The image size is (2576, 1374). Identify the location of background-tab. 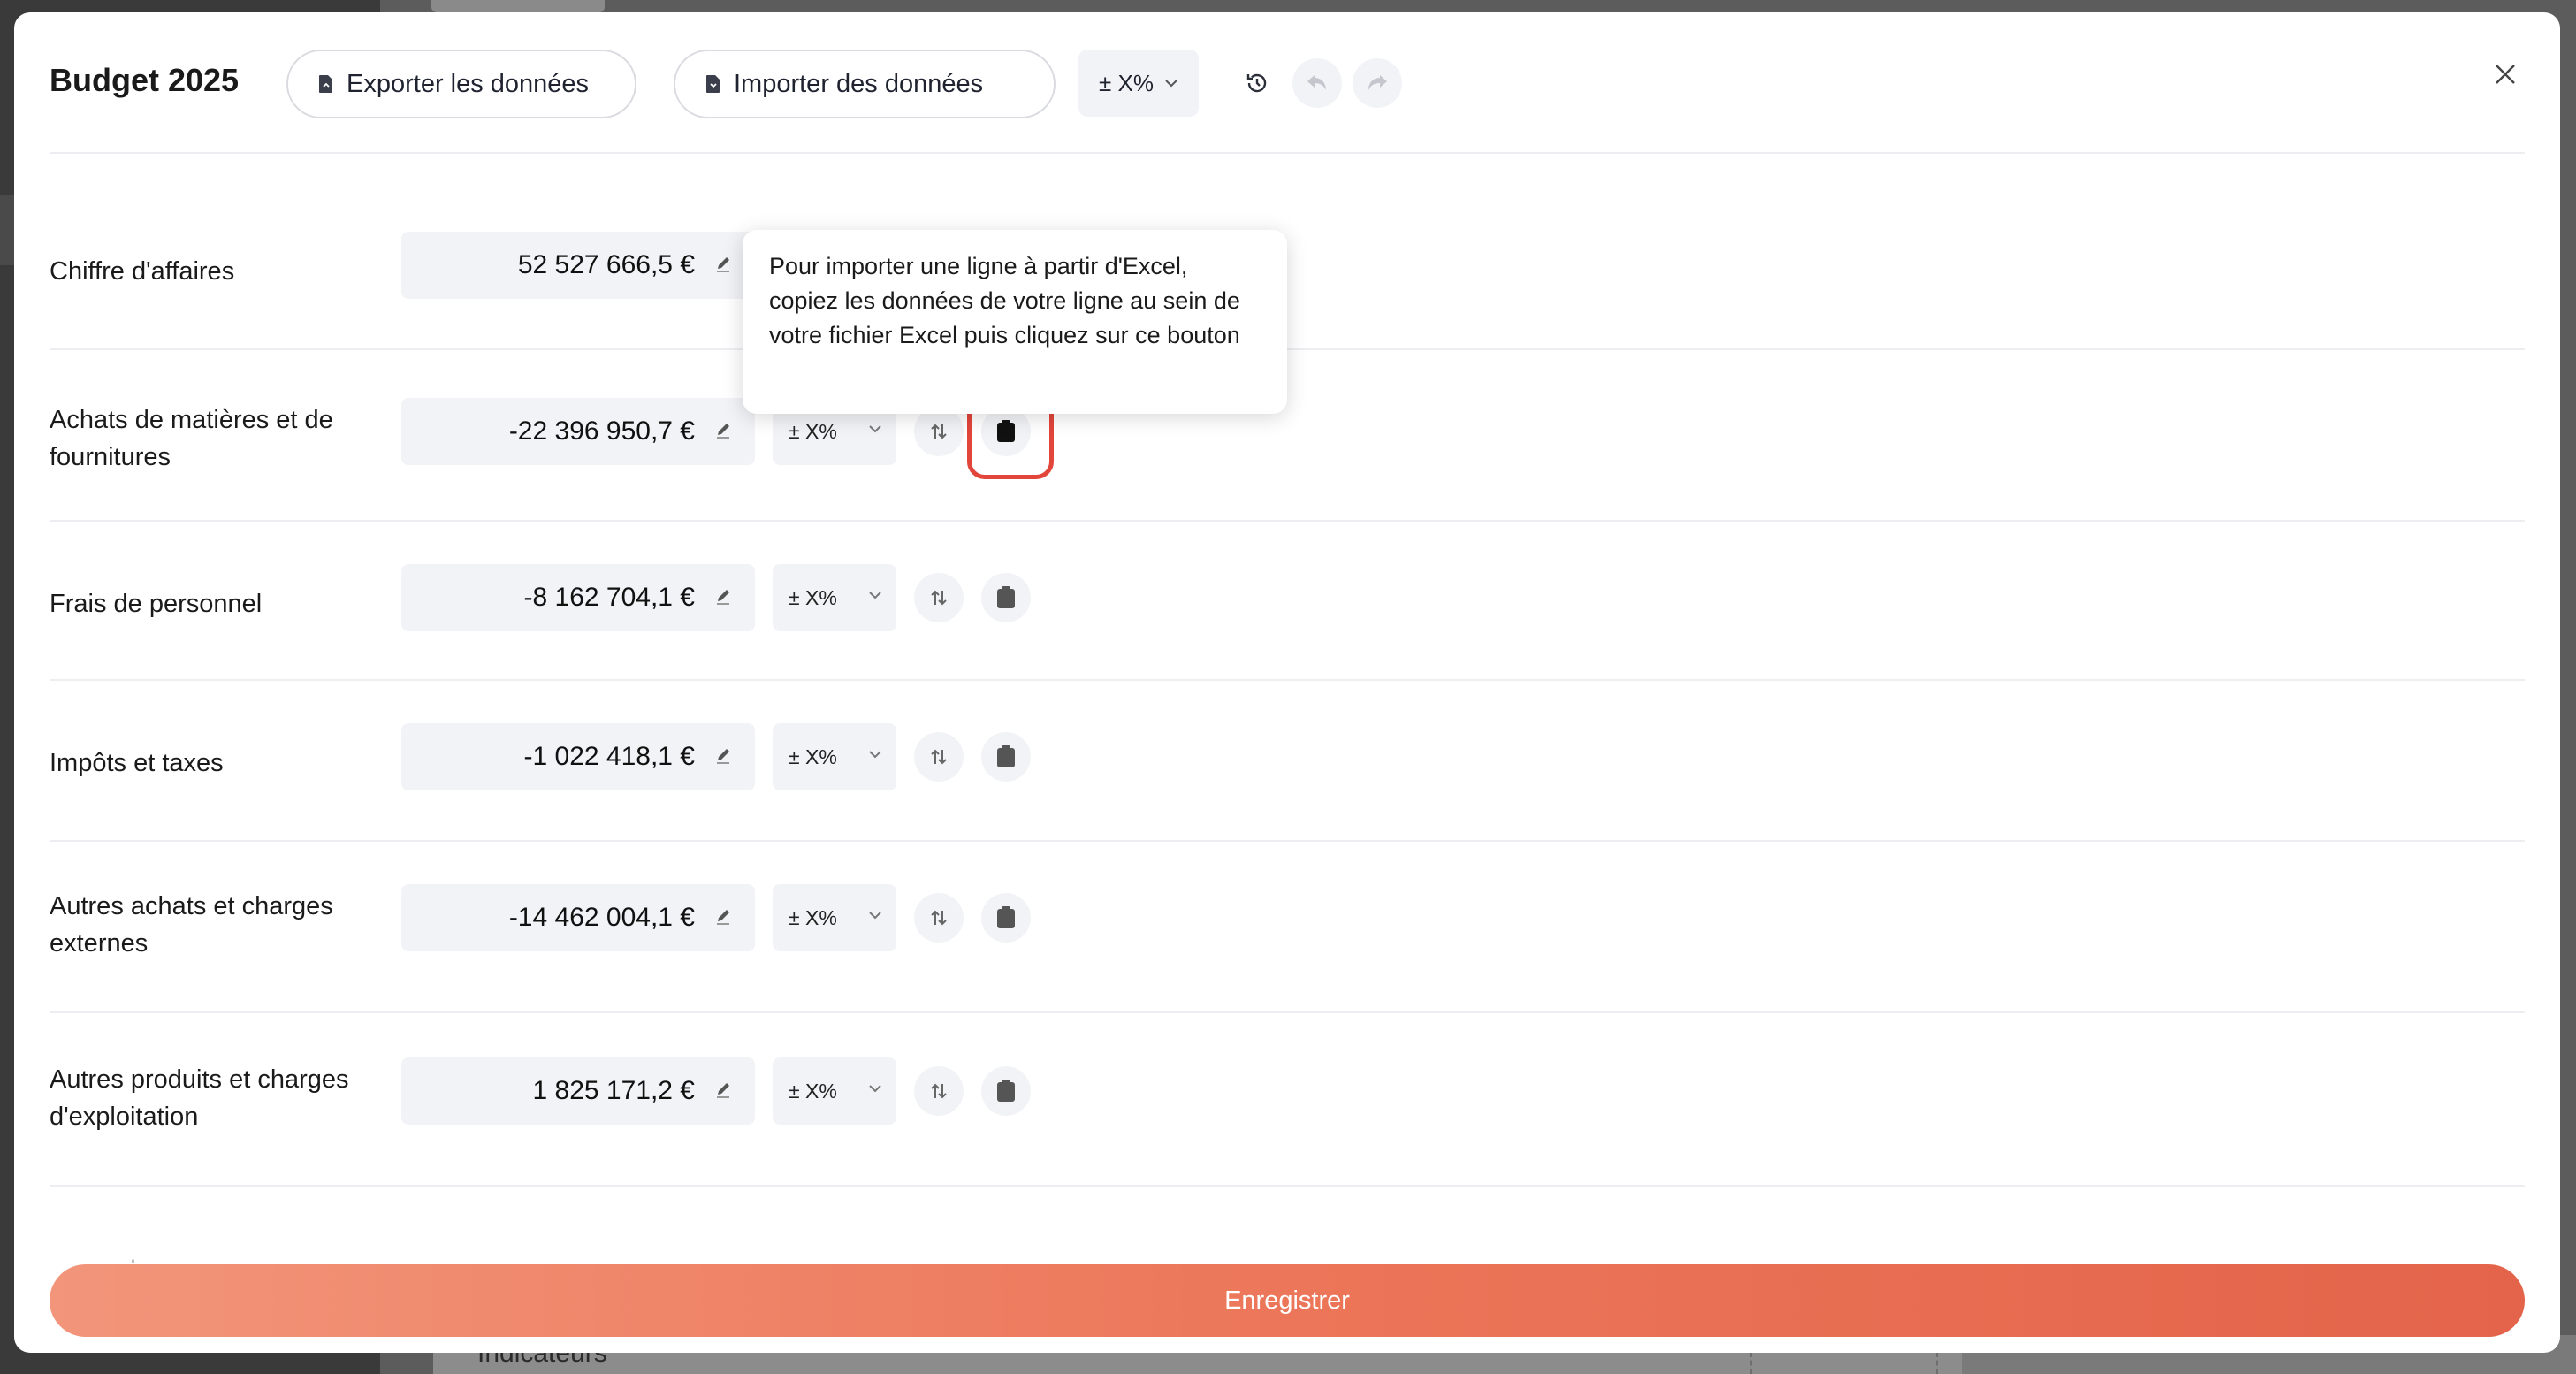
(518, 6).